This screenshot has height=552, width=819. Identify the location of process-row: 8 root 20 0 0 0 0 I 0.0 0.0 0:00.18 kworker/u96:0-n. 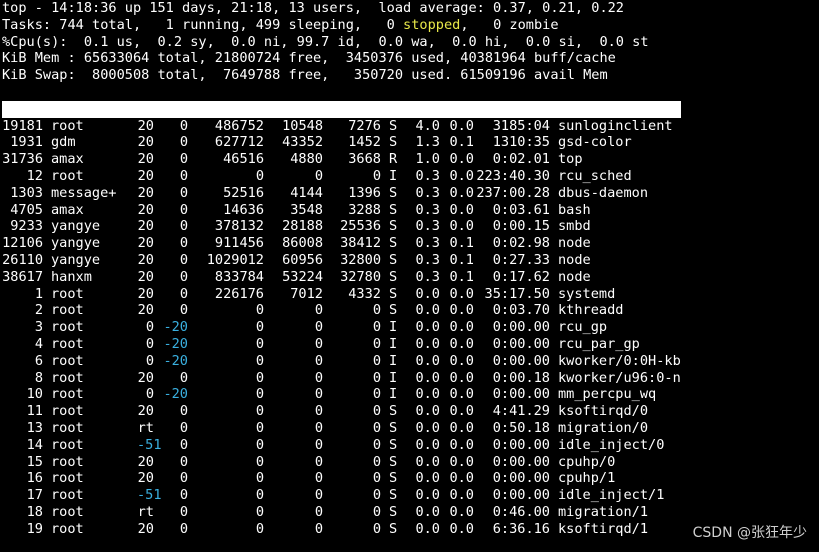
(341, 378).